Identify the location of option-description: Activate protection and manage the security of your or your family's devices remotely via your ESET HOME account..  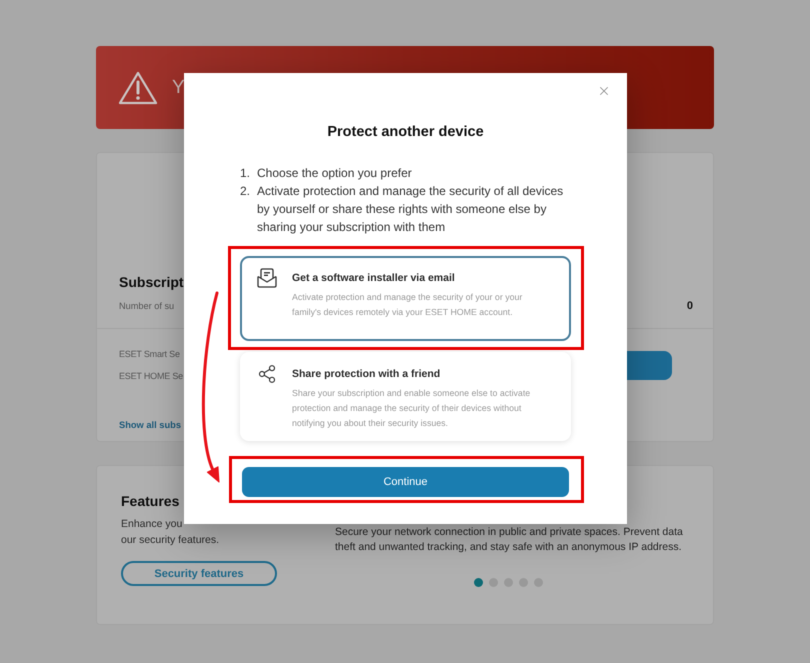
(408, 305).